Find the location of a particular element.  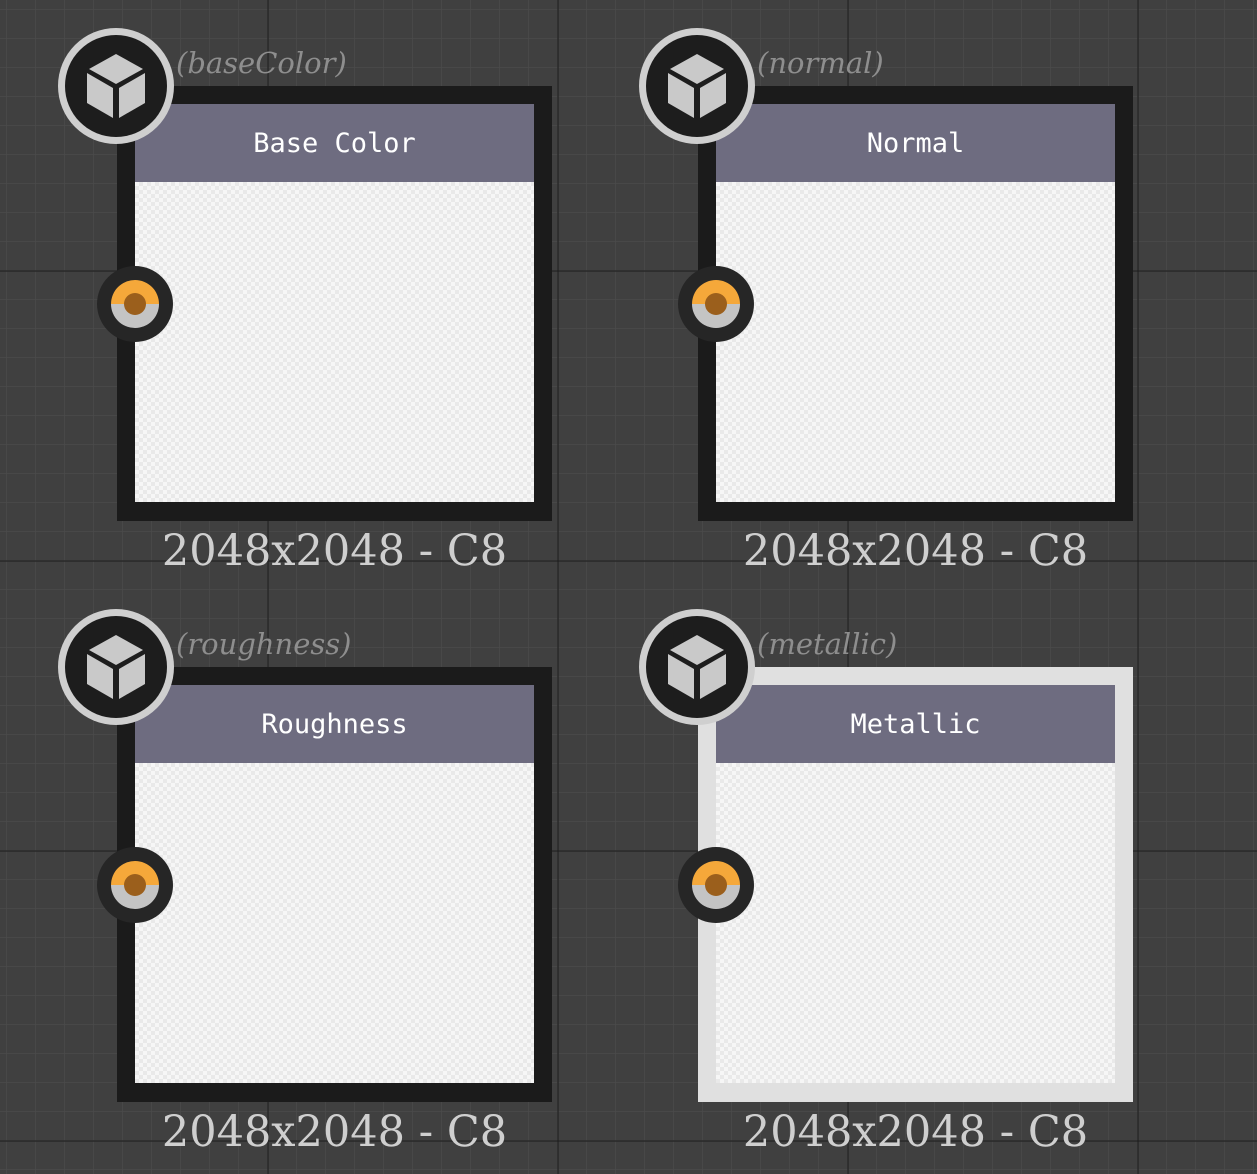

node-frame: Roughness is located at coordinates (334, 884).